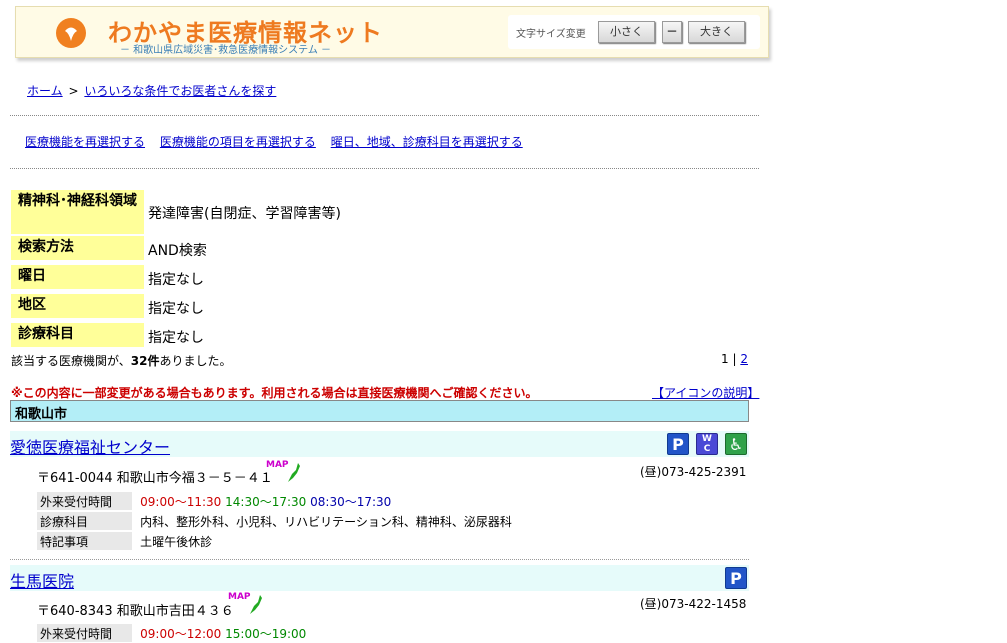  What do you see at coordinates (176, 542) in the screenshot?
I see `note-value: 土曜午後休診` at bounding box center [176, 542].